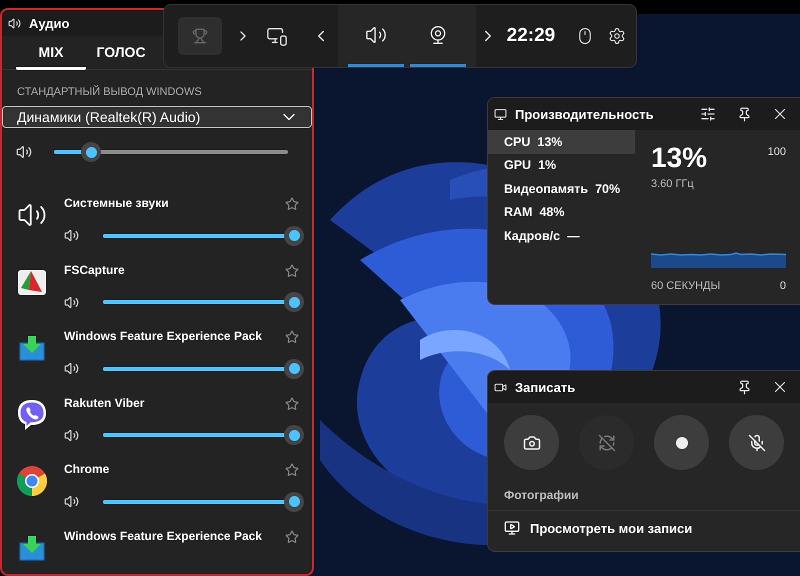  What do you see at coordinates (32, 282) in the screenshot?
I see `triangle-app-icon` at bounding box center [32, 282].